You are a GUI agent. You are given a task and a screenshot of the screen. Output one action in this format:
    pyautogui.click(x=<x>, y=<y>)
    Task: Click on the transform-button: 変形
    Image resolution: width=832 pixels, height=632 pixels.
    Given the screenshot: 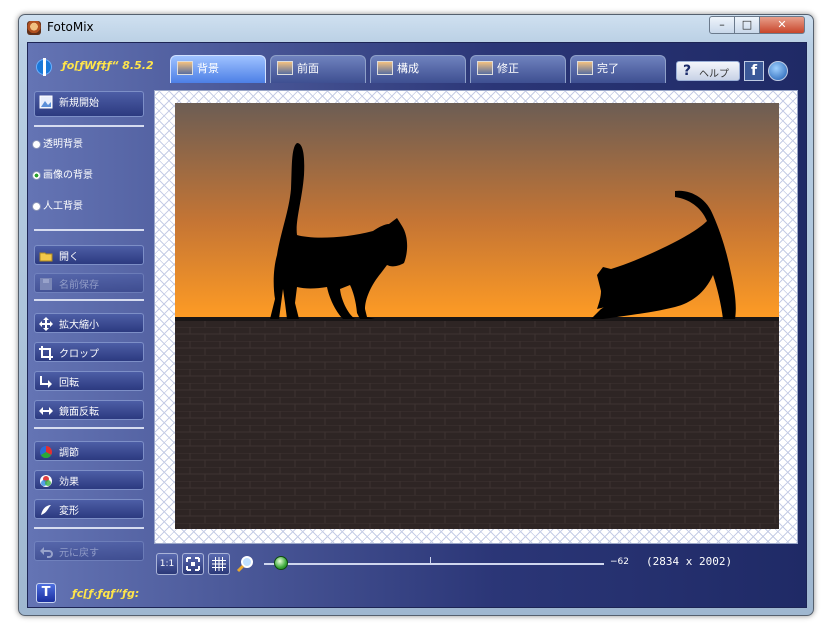 What is the action you would take?
    pyautogui.click(x=89, y=509)
    